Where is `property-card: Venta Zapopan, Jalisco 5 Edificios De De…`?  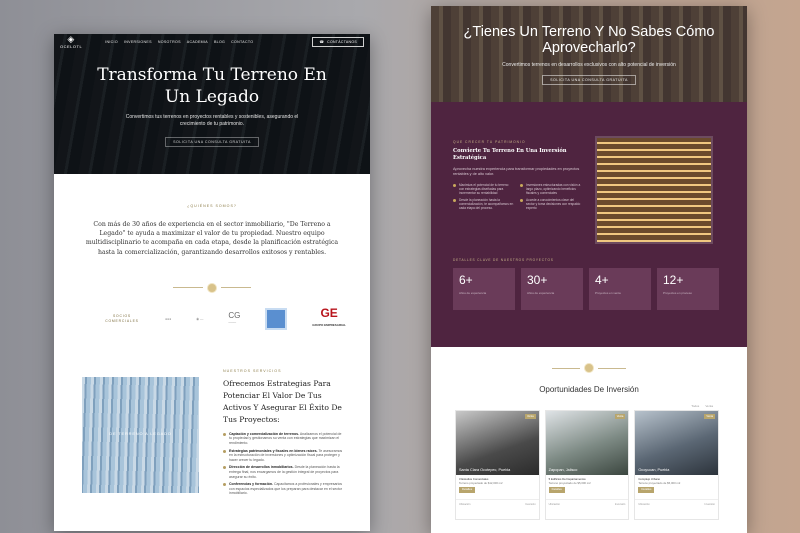 property-card: Venta Zapopan, Jalisco 5 Edificios De De… is located at coordinates (587, 465).